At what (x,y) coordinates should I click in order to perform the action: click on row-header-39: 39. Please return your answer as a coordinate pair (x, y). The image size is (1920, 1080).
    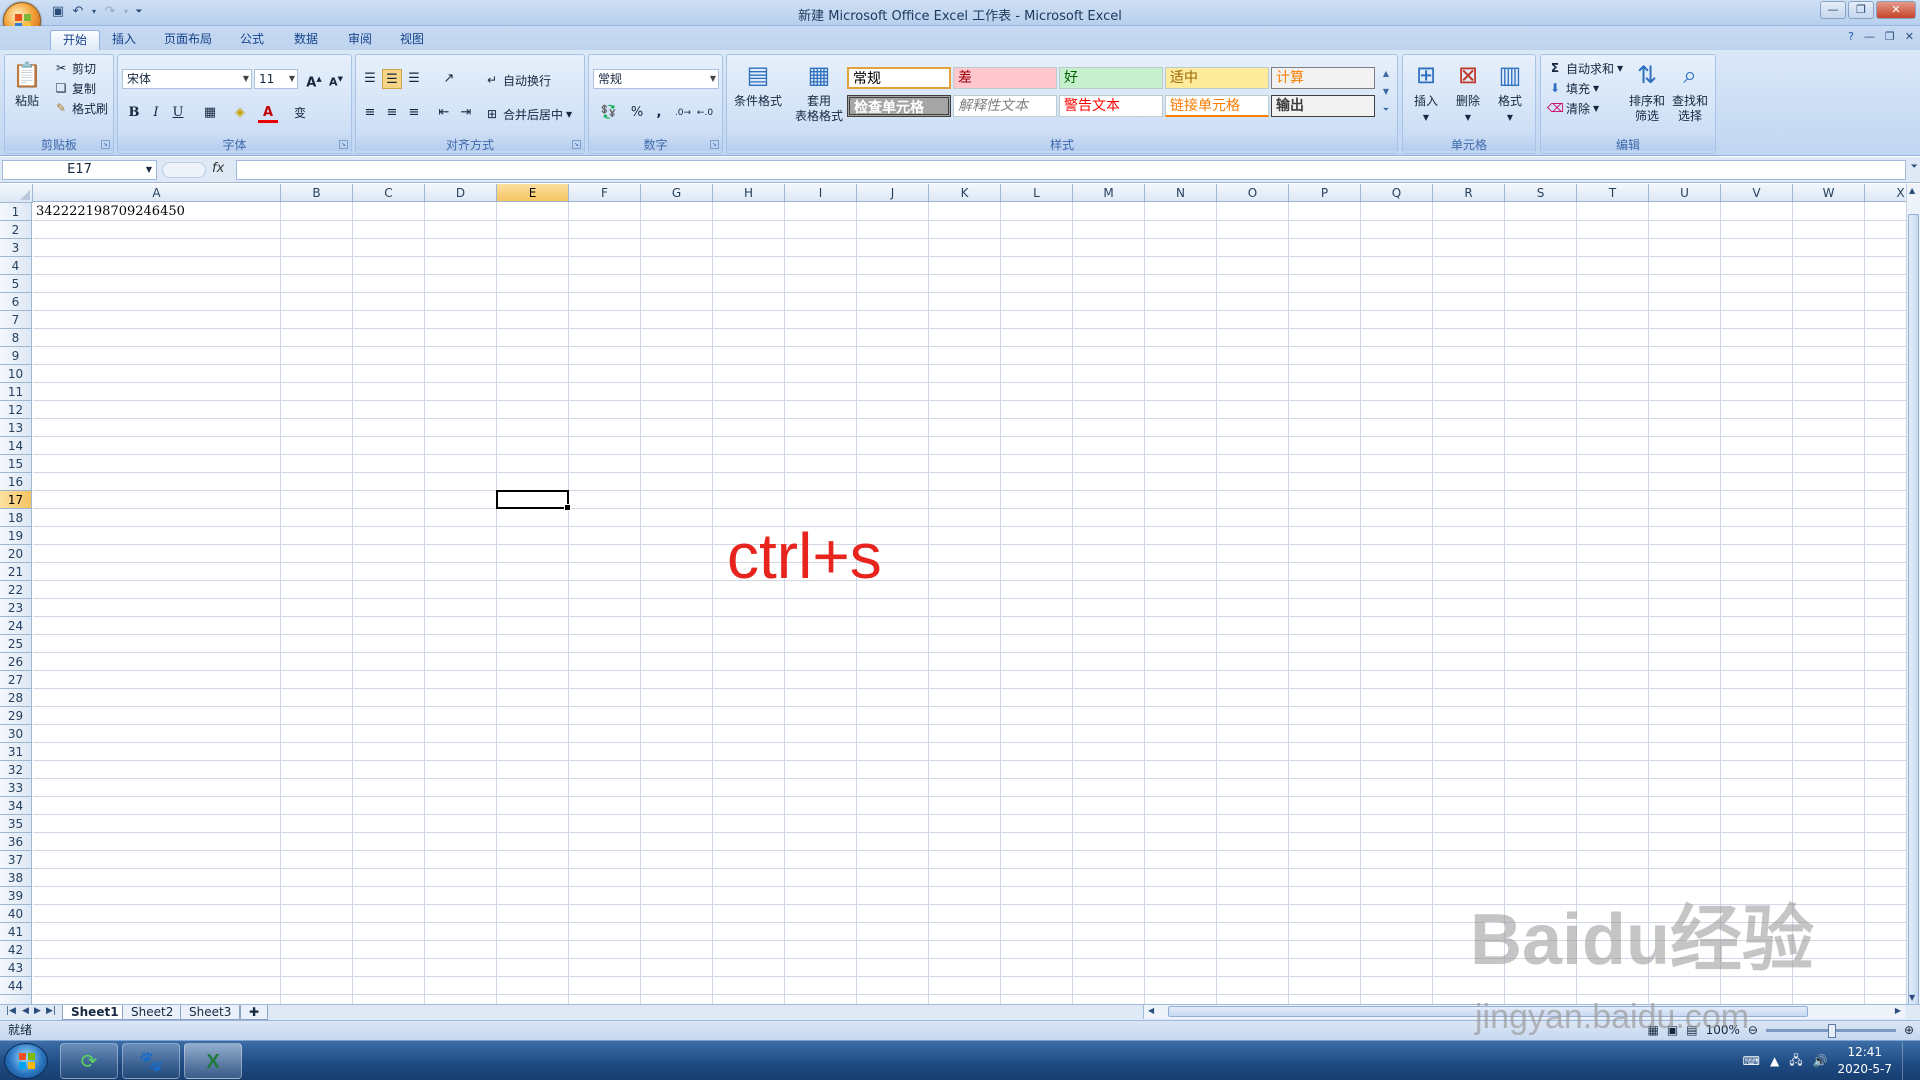
    Looking at the image, I should click on (16, 896).